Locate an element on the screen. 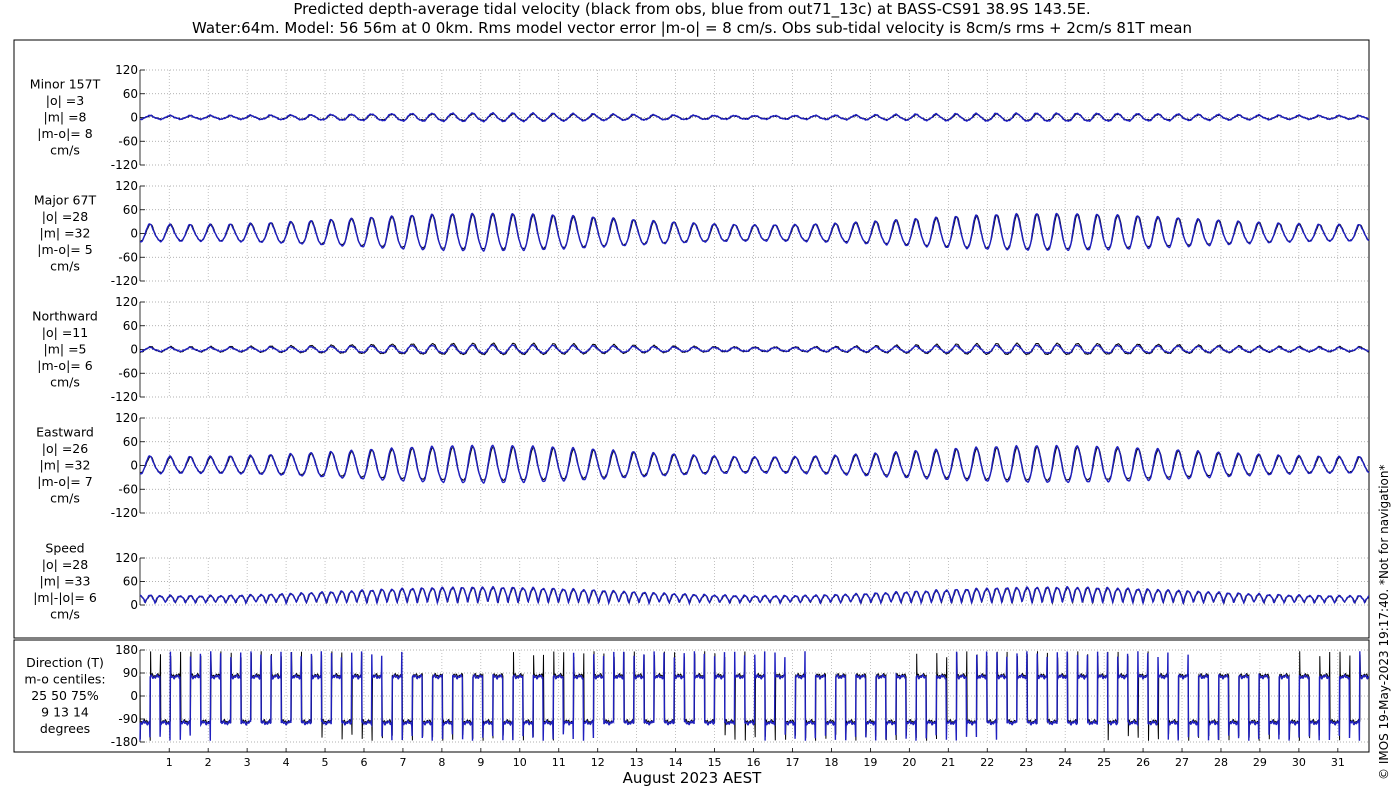  x-tick-label: 2 is located at coordinates (208, 762).